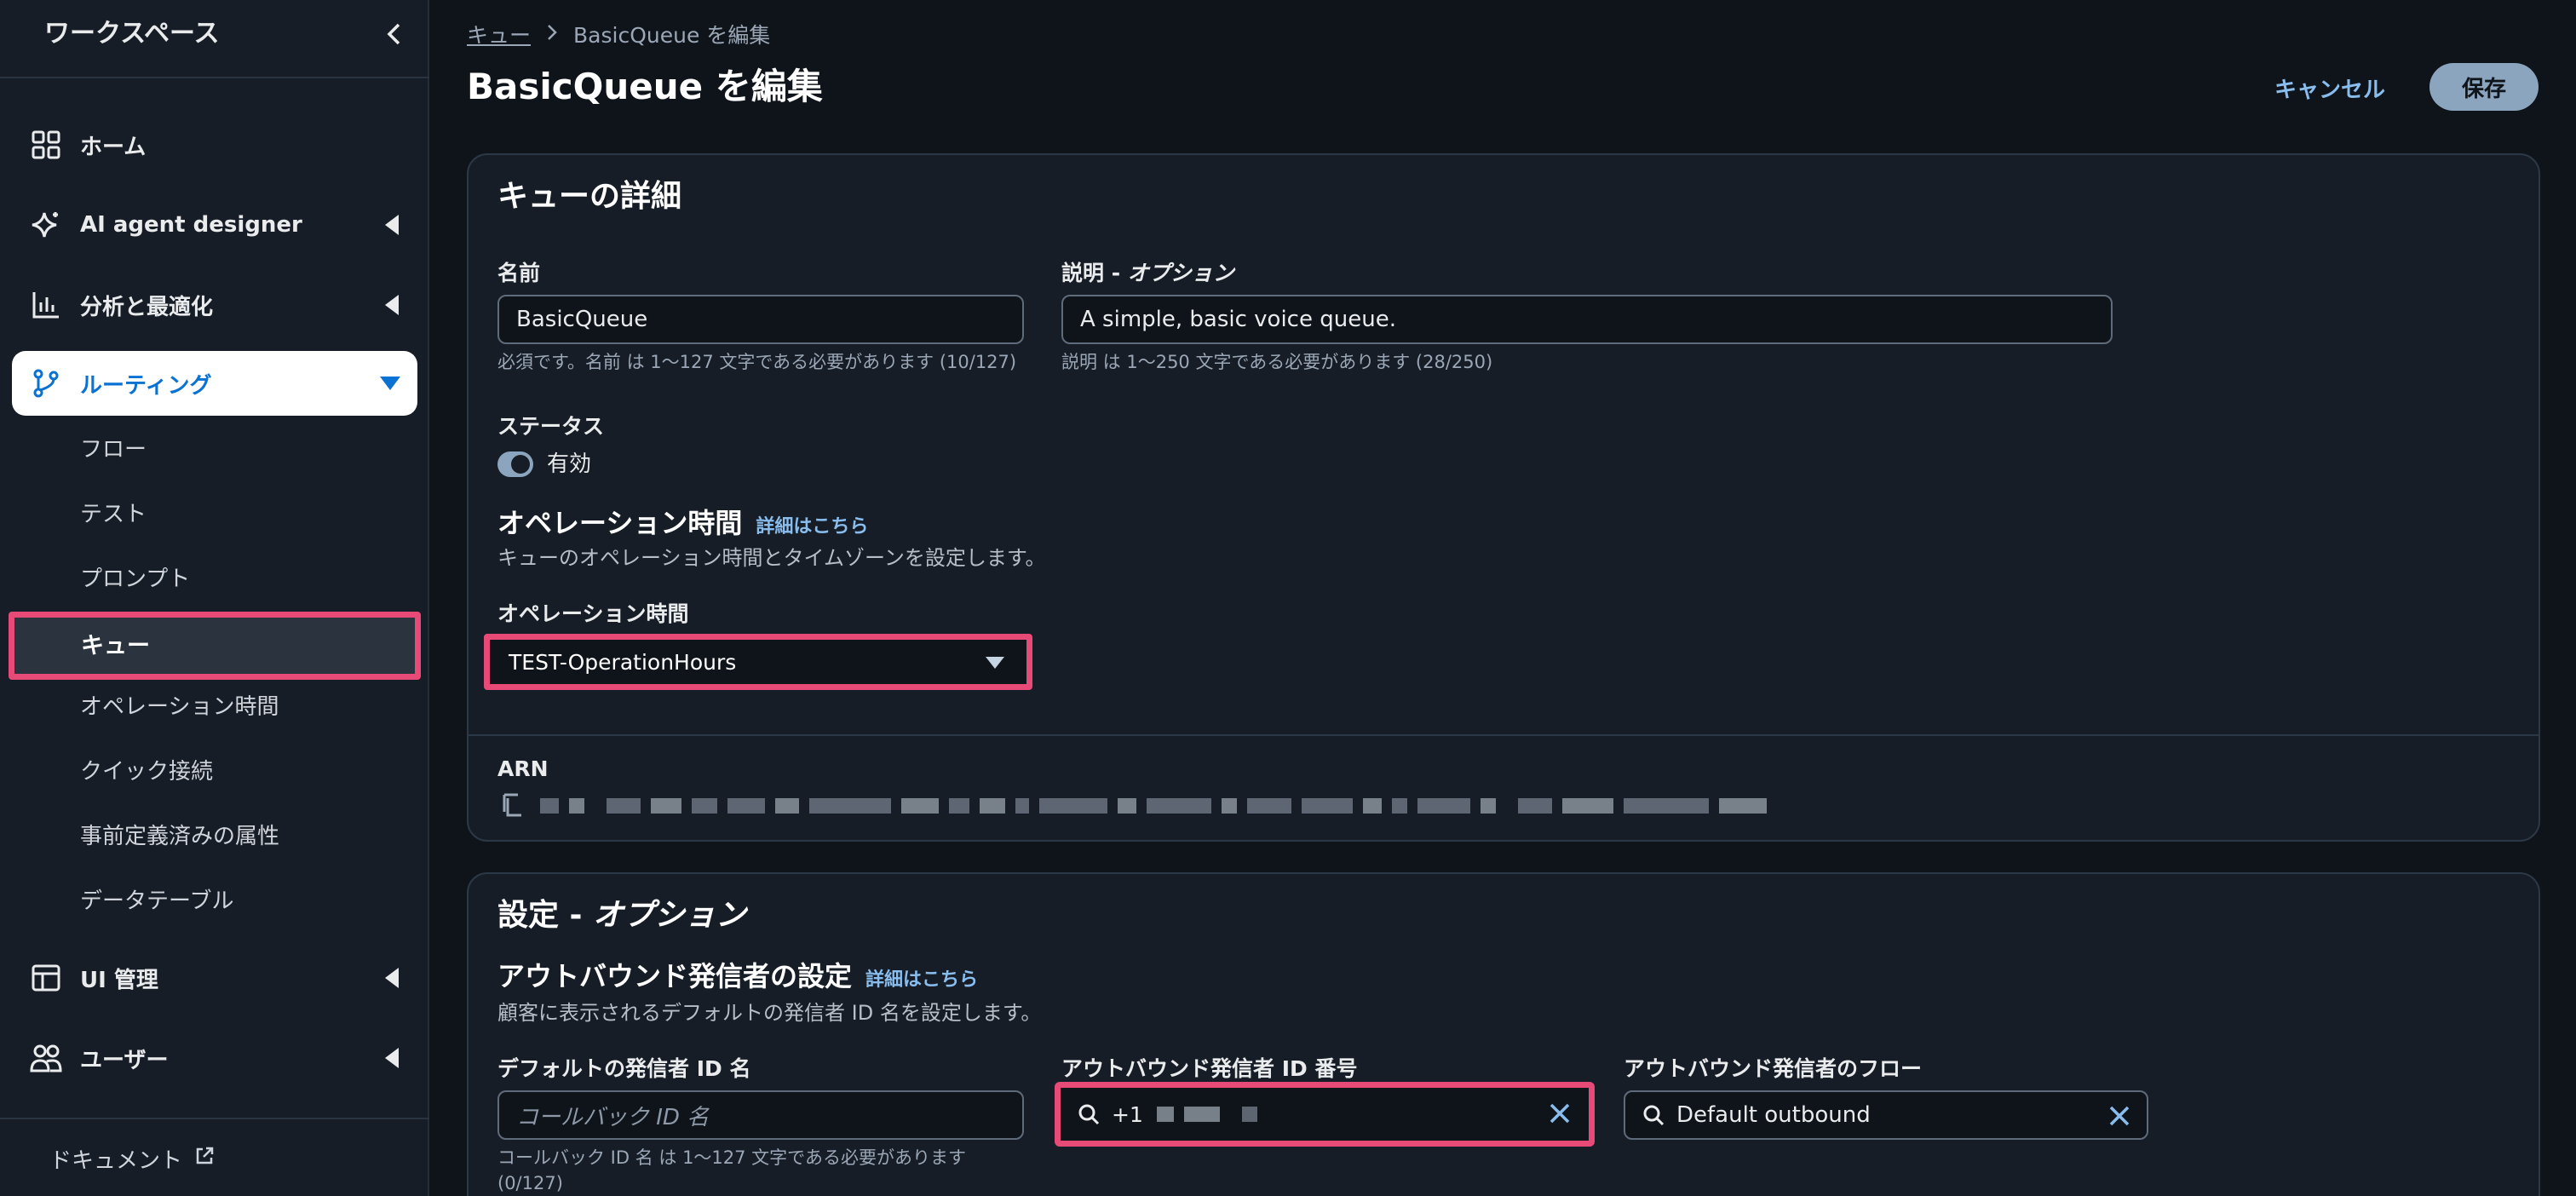 This screenshot has width=2576, height=1196. Describe the element at coordinates (1127, 1114) in the screenshot. I see `caller-number-value: +1` at that location.